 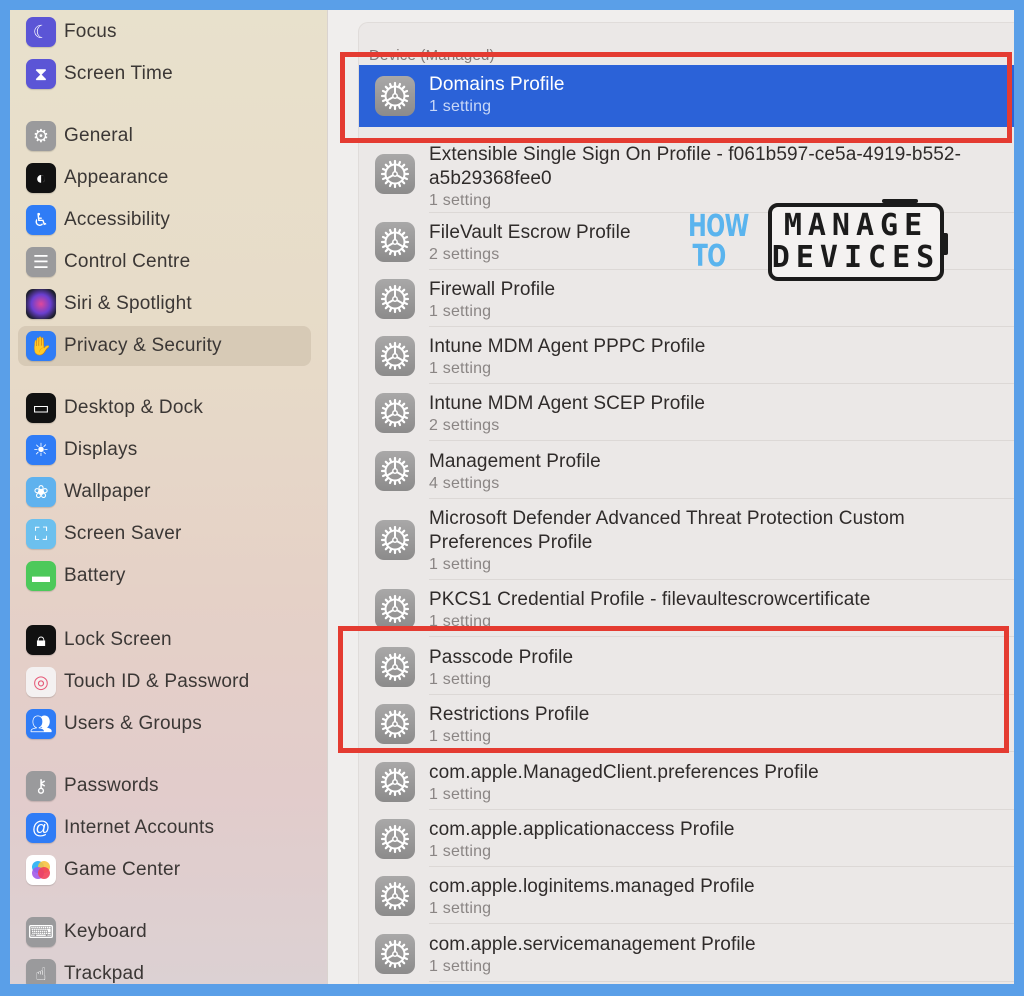 I want to click on sidebar-item-label: Keyboard, so click(x=105, y=931).